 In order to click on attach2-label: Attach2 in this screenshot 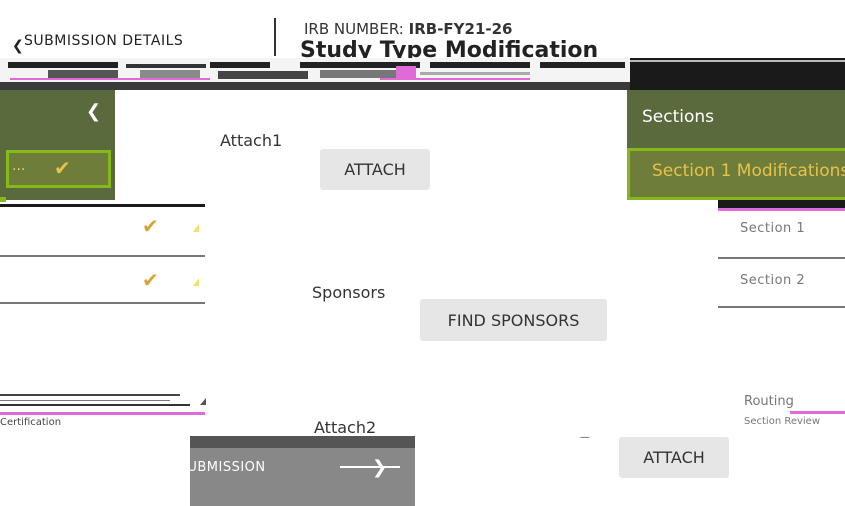, I will do `click(345, 427)`.